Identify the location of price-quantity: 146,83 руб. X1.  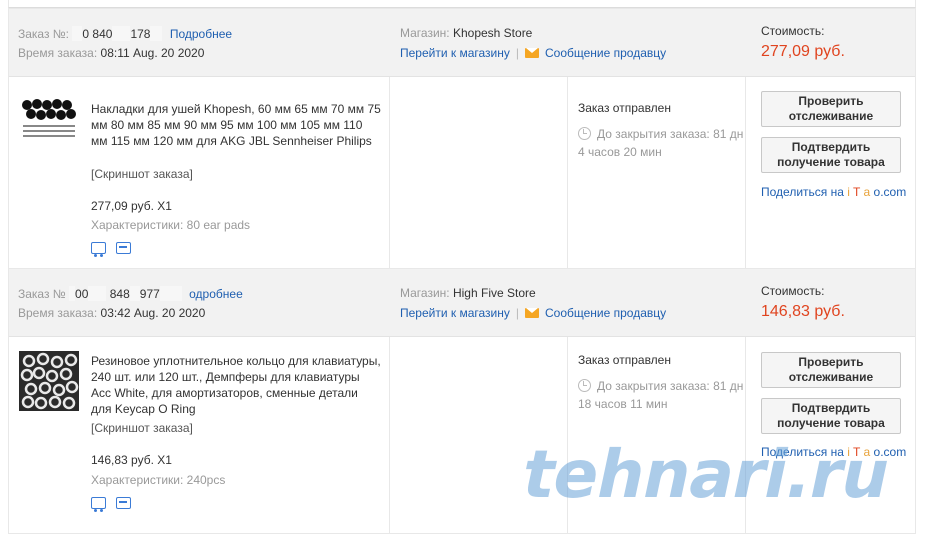
(131, 460).